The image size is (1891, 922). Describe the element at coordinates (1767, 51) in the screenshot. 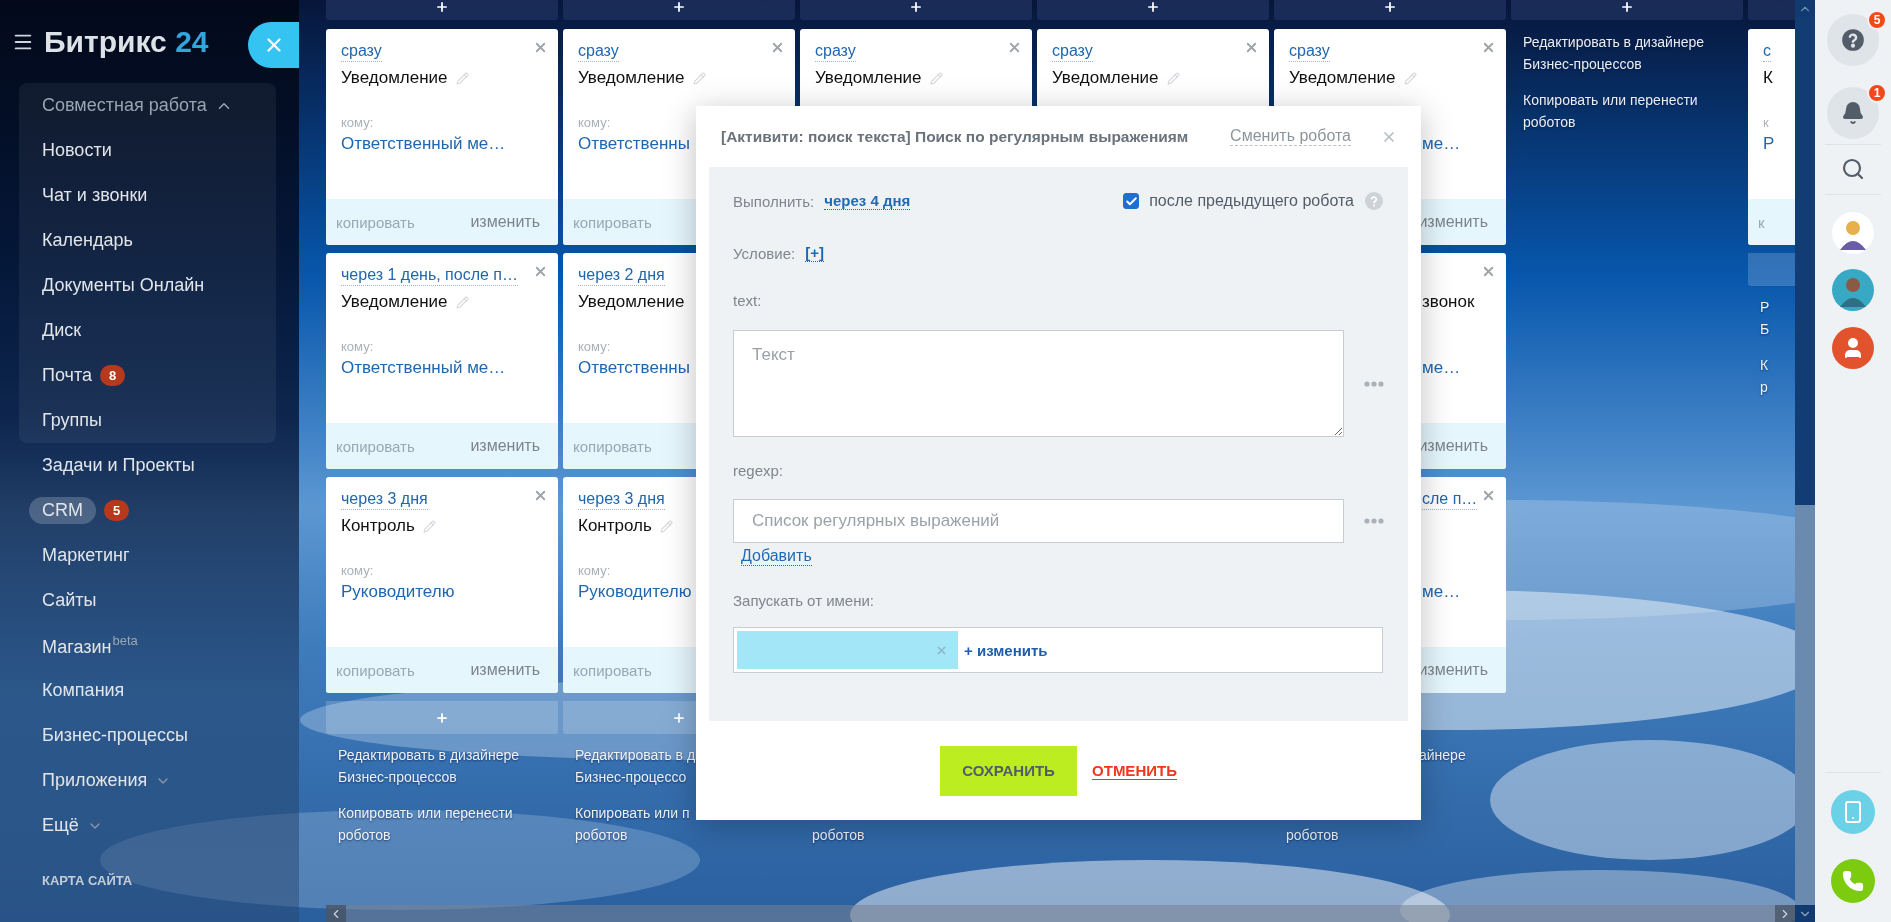

I see `delay-link: с` at that location.